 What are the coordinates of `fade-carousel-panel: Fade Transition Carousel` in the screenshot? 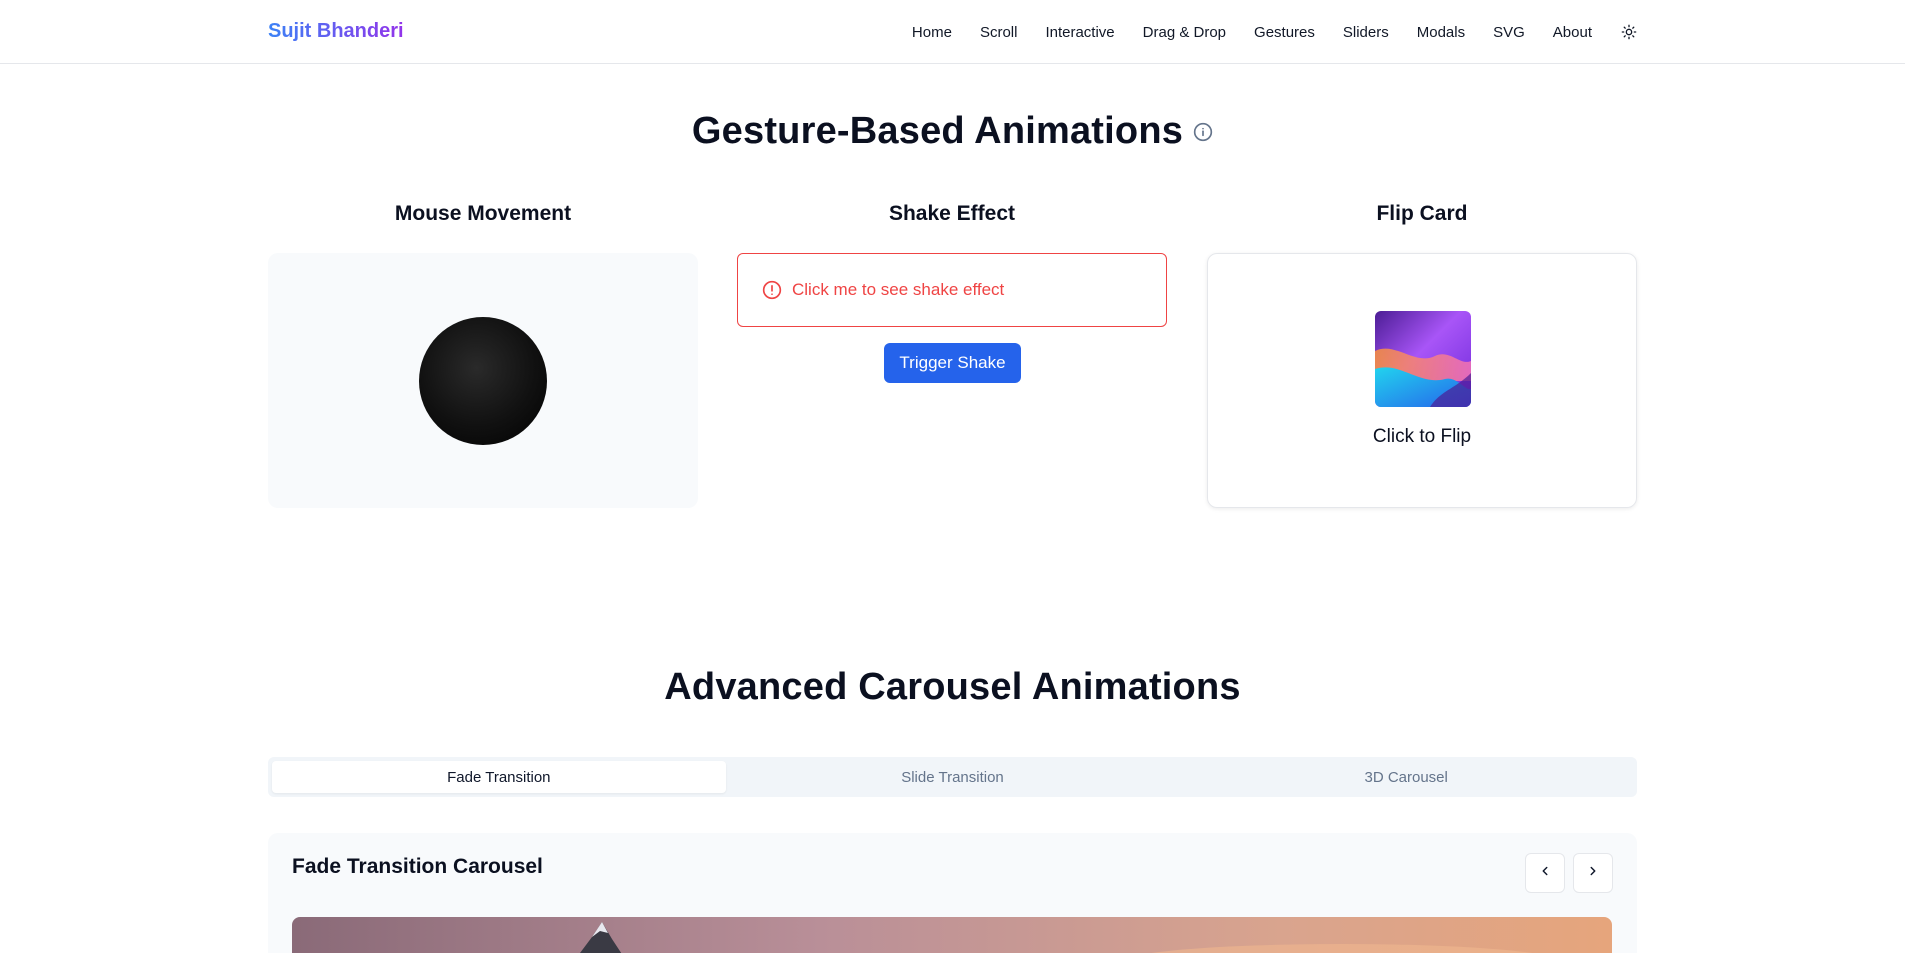 It's located at (952, 893).